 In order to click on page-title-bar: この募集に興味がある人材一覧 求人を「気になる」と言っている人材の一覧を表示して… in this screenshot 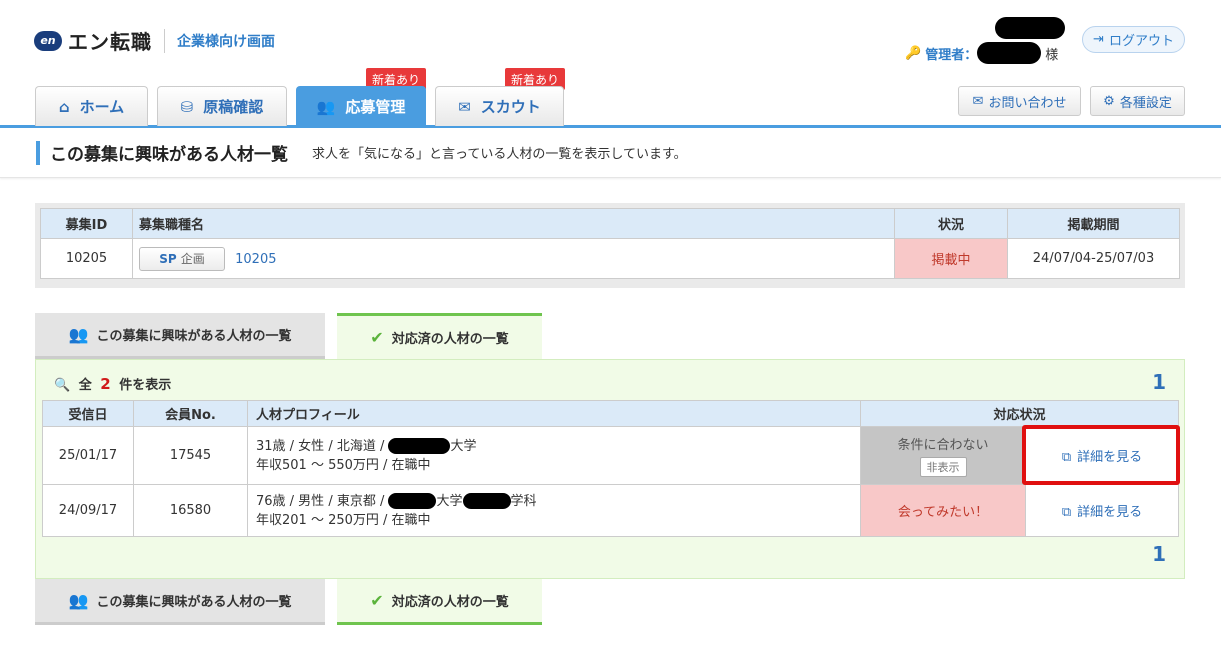, I will do `click(610, 153)`.